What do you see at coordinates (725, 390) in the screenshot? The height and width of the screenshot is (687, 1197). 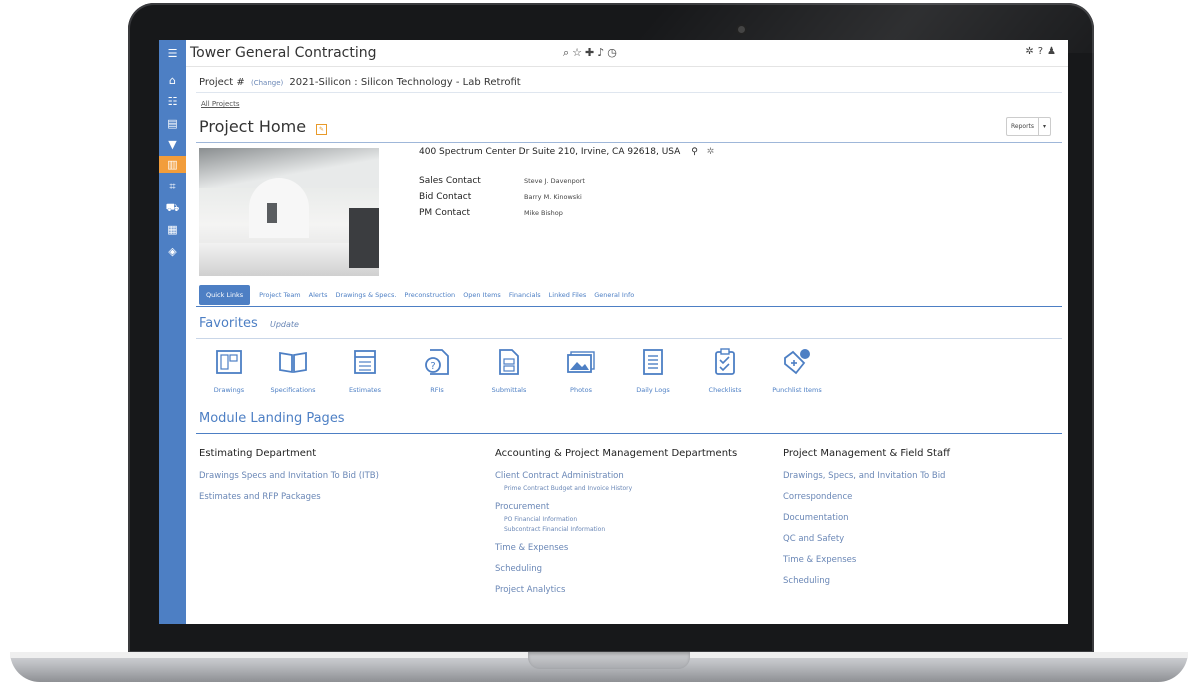 I see `favorite-label: Checklists` at bounding box center [725, 390].